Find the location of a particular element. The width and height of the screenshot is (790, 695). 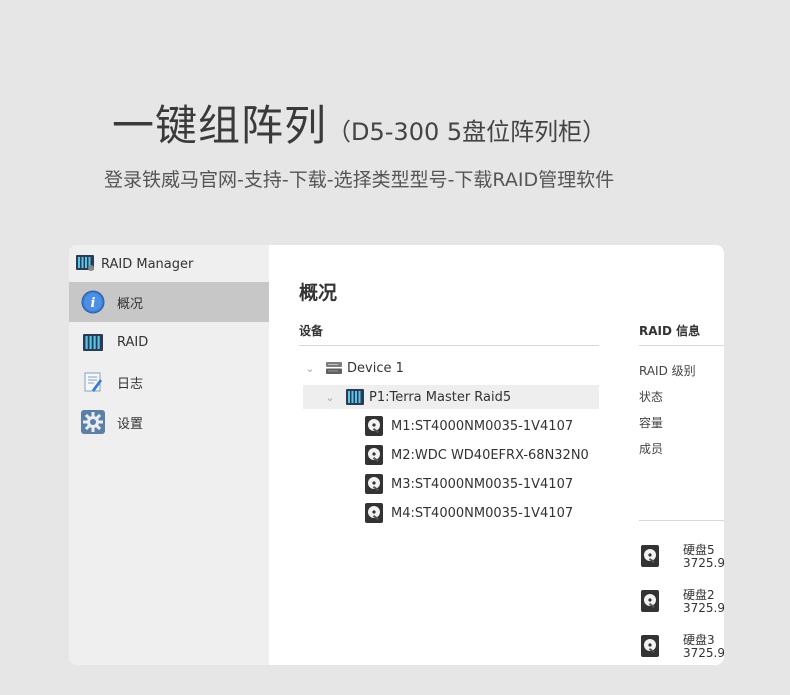

hero-description: 登录铁威马官网-支持-下载-选择类型型号-下载RAID管理软件 is located at coordinates (359, 180).